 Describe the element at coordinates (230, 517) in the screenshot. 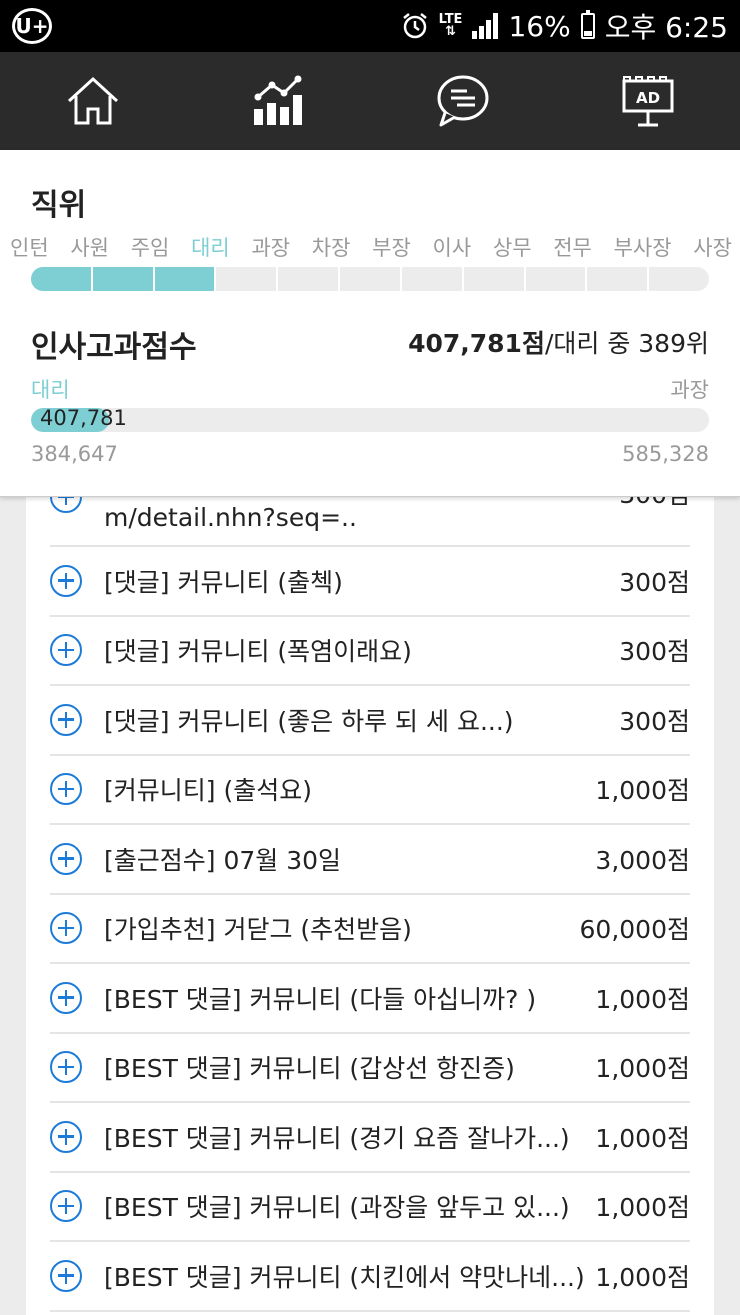

I see `list-item-title: m/detail.nhn?seq=..` at that location.